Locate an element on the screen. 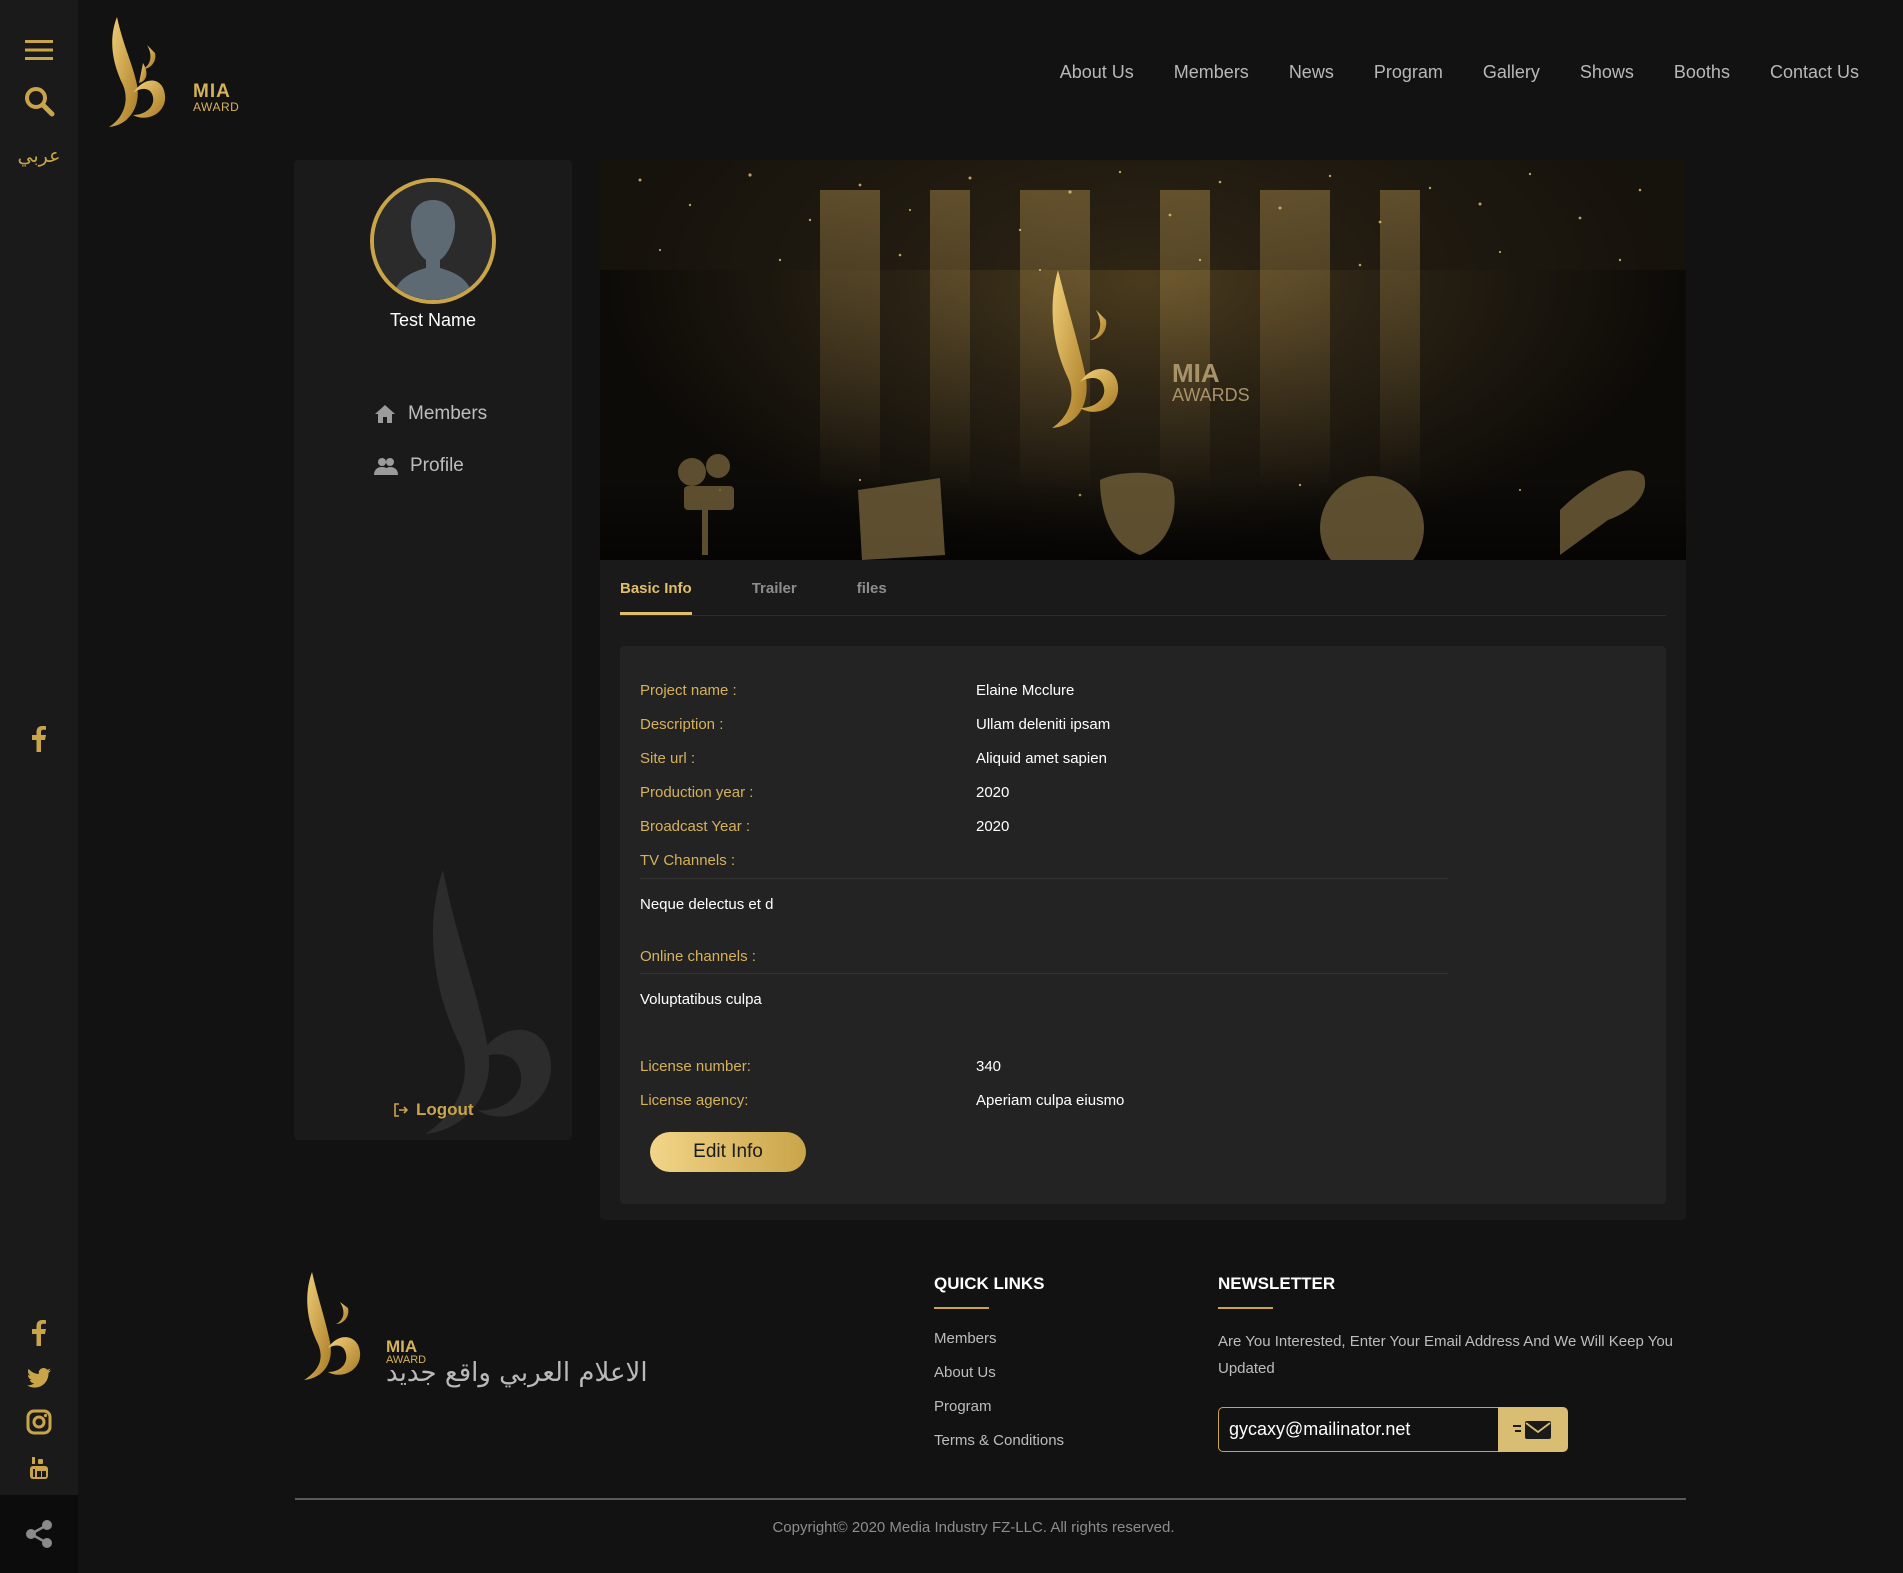  footer-logo is located at coordinates (336, 1327).